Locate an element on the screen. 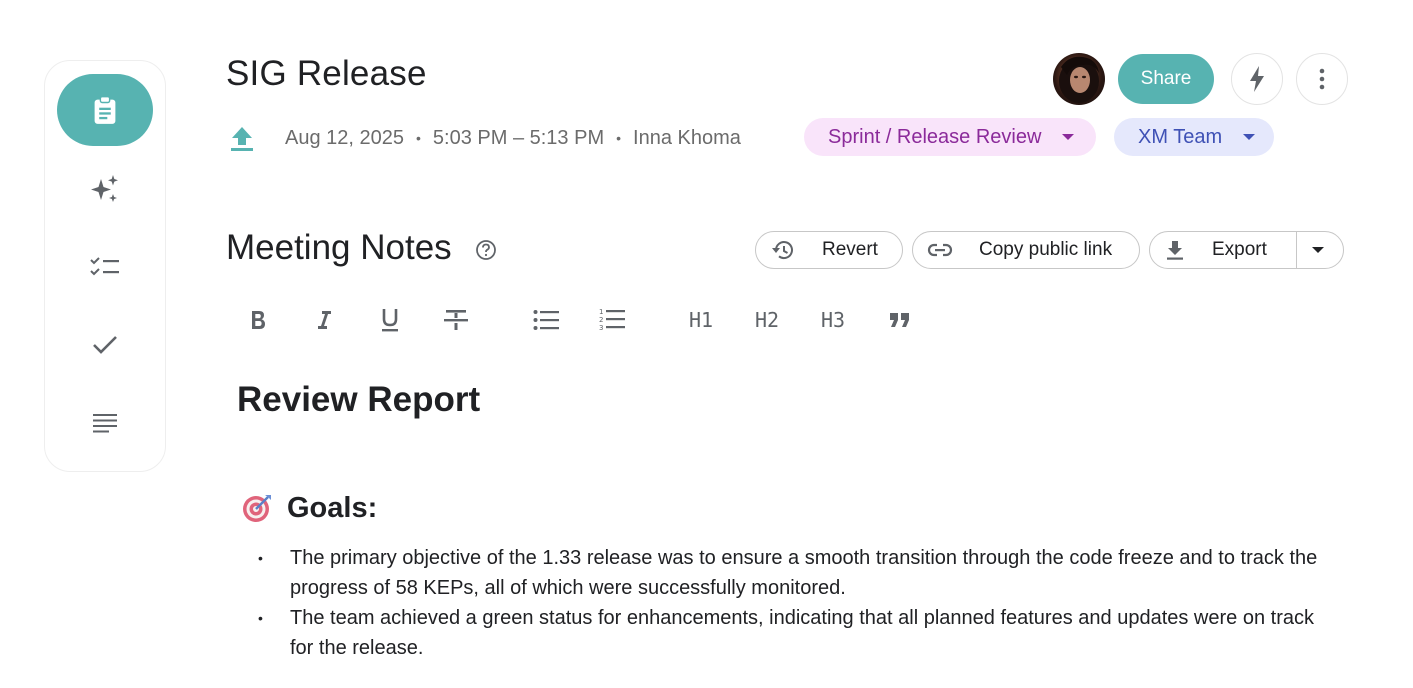 The image size is (1413, 688). more-options-button is located at coordinates (1322, 79).